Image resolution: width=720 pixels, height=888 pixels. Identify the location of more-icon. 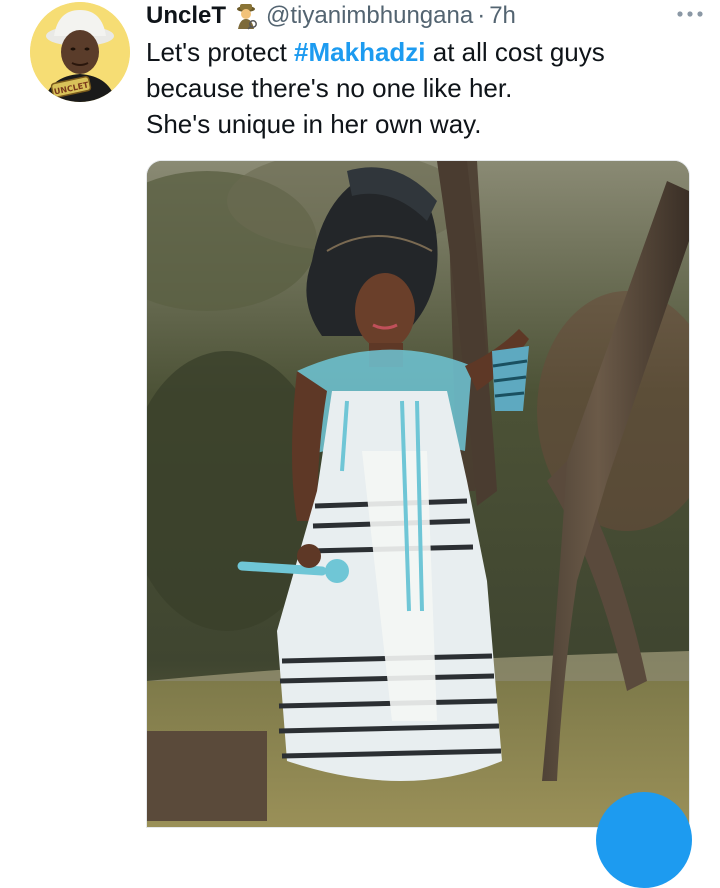
(690, 14).